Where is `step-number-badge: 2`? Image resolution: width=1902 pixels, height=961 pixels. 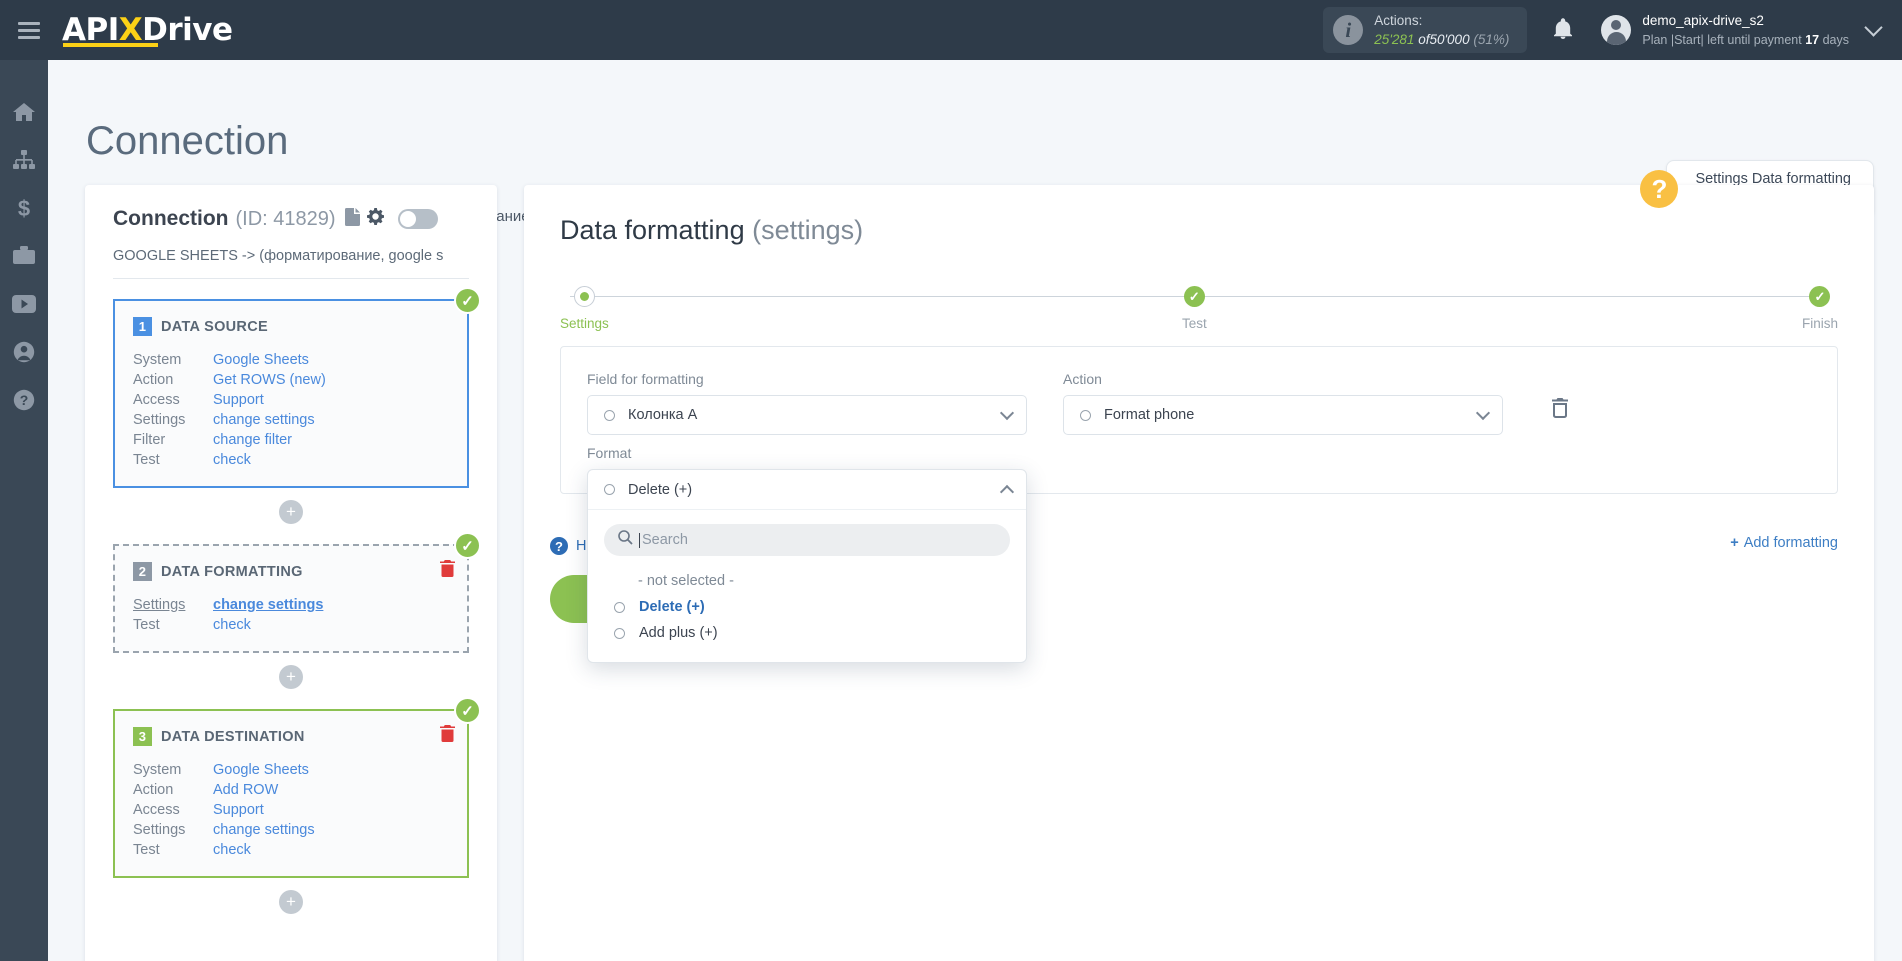 step-number-badge: 2 is located at coordinates (142, 571).